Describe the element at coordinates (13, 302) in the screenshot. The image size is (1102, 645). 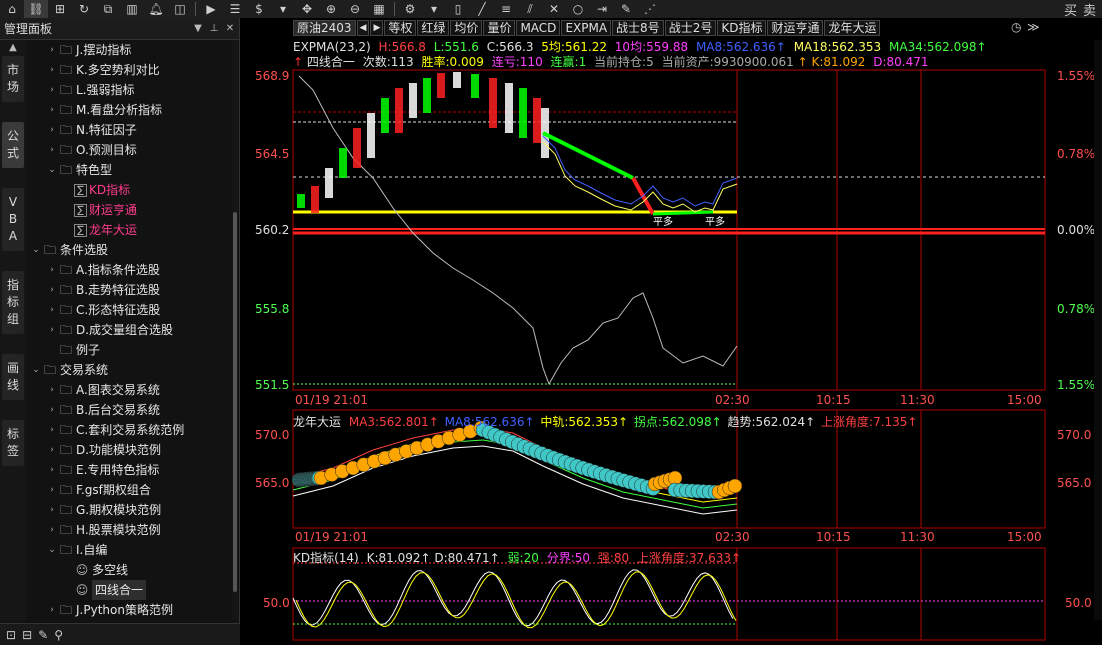
I see `tab-indicator-group: 指标组` at that location.